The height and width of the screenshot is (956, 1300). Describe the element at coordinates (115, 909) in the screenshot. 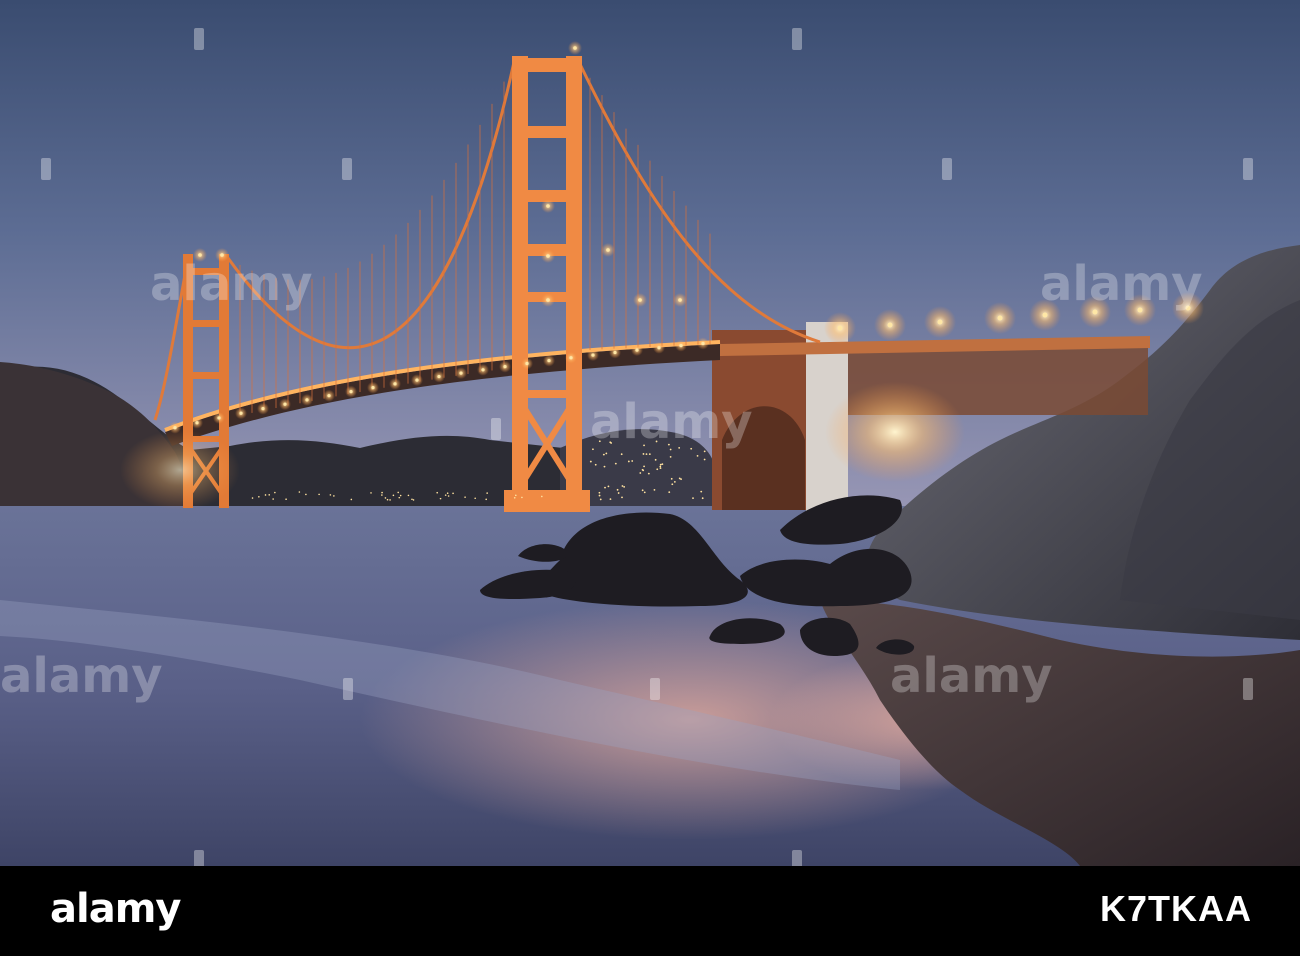

I see `brand-logo: alamy` at that location.